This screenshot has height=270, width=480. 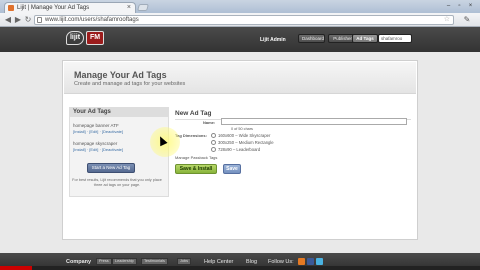 What do you see at coordinates (191, 135) in the screenshot?
I see `dimensions-label: Tag Dimensions:` at bounding box center [191, 135].